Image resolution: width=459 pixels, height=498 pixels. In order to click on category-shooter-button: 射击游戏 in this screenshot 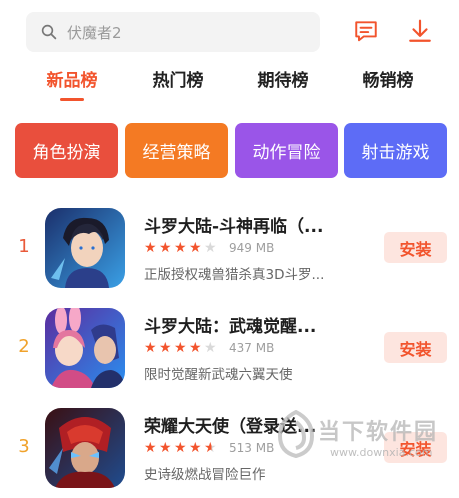, I will do `click(395, 150)`.